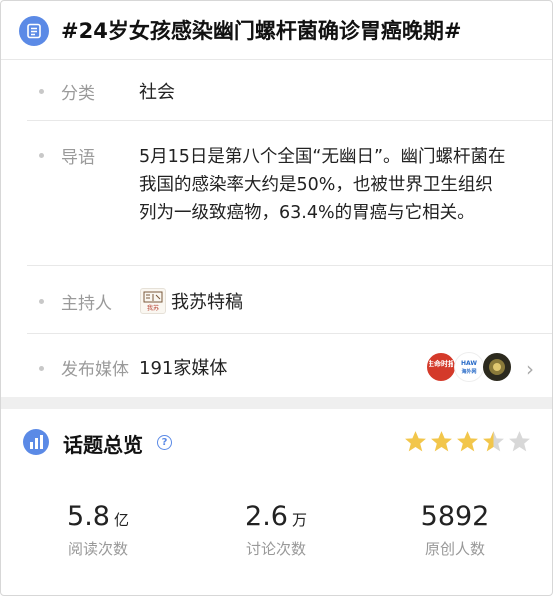 This screenshot has height=596, width=553. I want to click on host-label: 主持人, so click(86, 304).